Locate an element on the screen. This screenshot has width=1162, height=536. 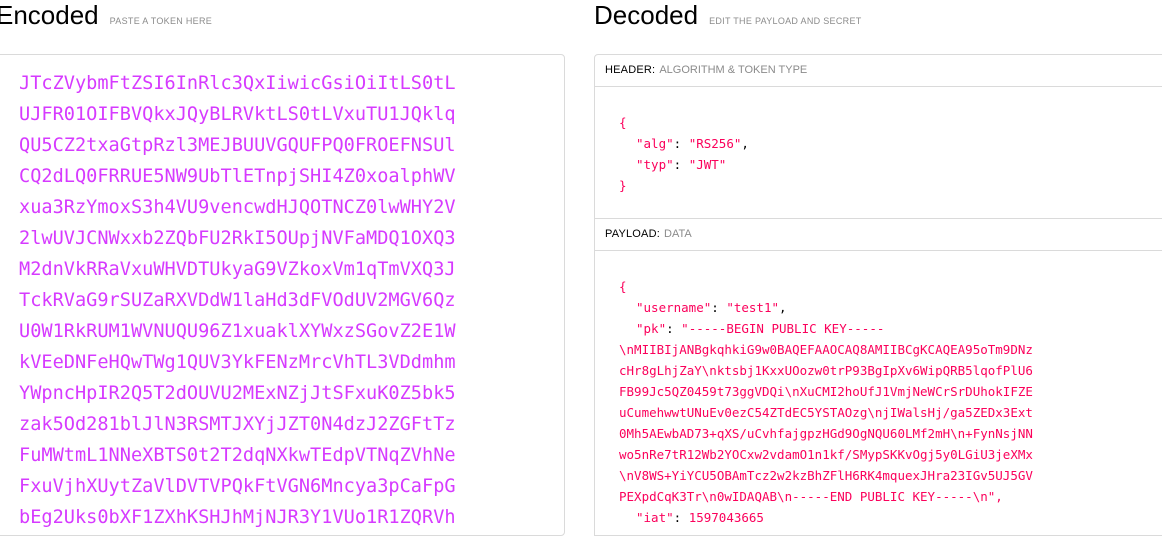
header-section-desc: ALGORITHM & TOKEN TYPE is located at coordinates (733, 70).